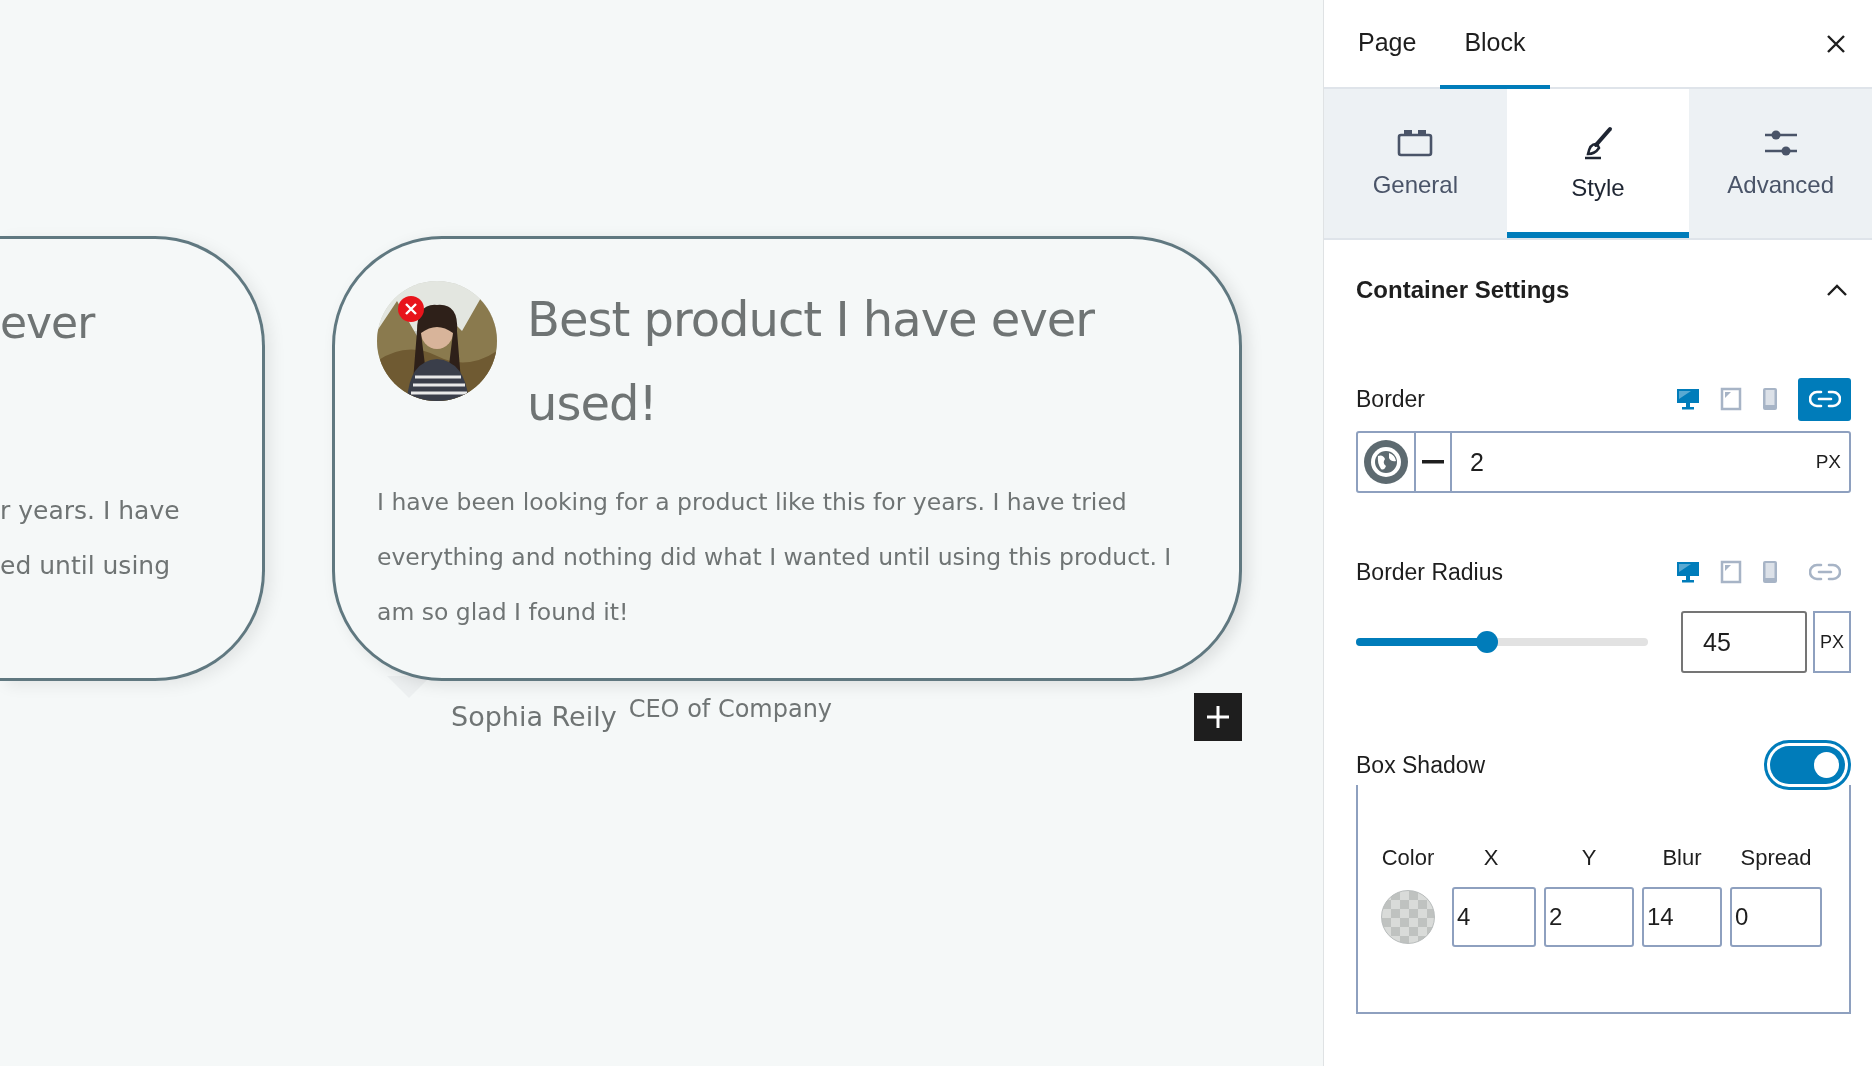 The image size is (1872, 1066). I want to click on panel-tab: Advanced, so click(1780, 163).